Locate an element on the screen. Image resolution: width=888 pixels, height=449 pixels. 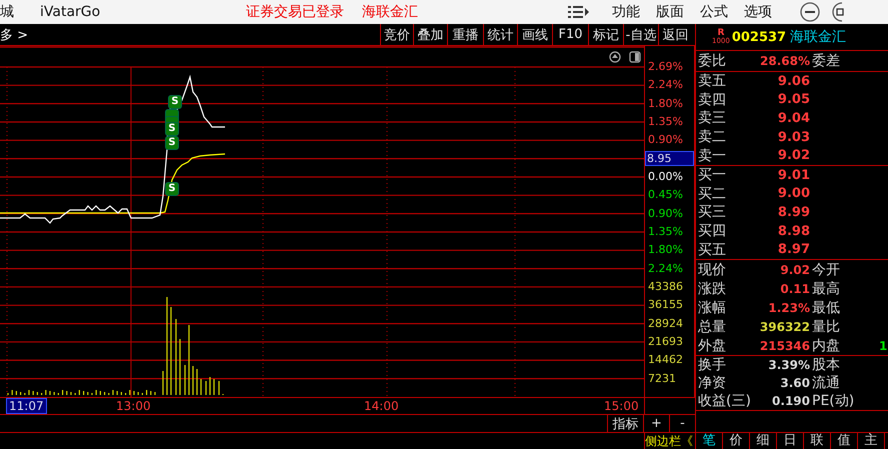
field-label: 今开 is located at coordinates (826, 269).